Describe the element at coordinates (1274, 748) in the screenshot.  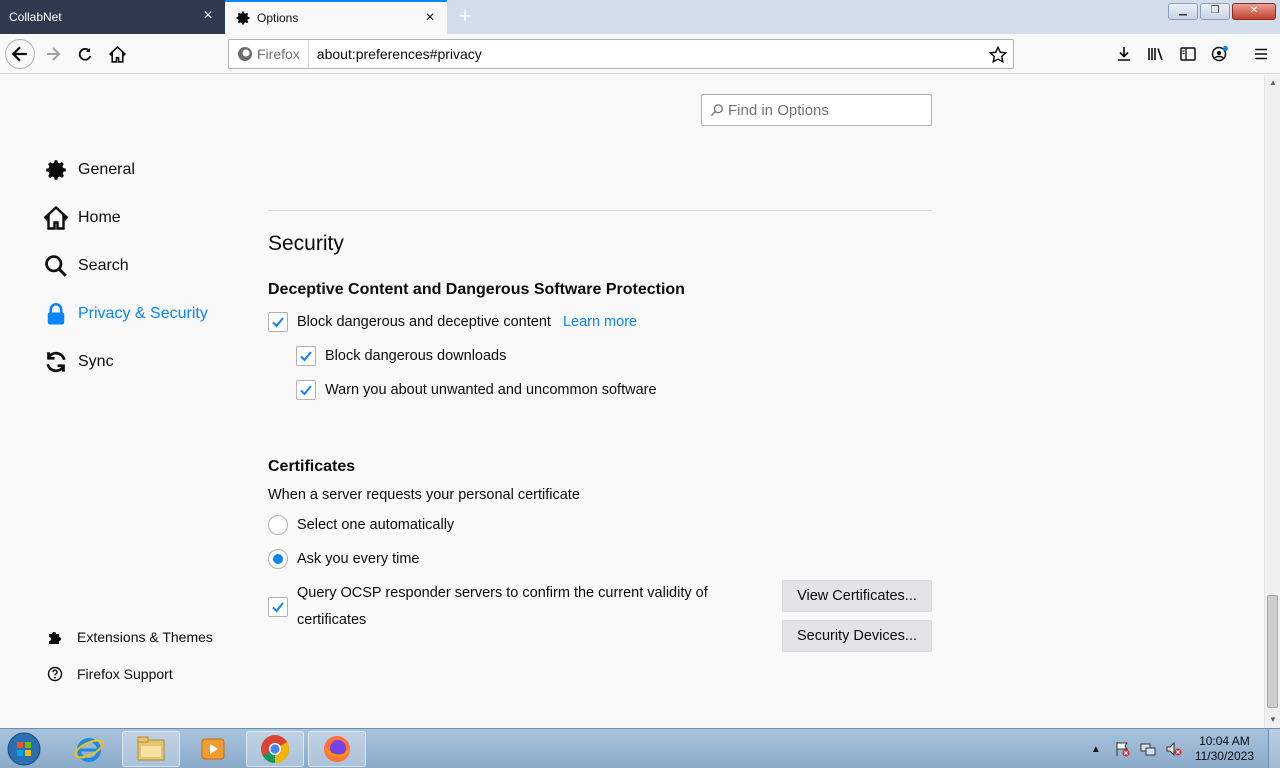
I see `show-desktop-button` at that location.